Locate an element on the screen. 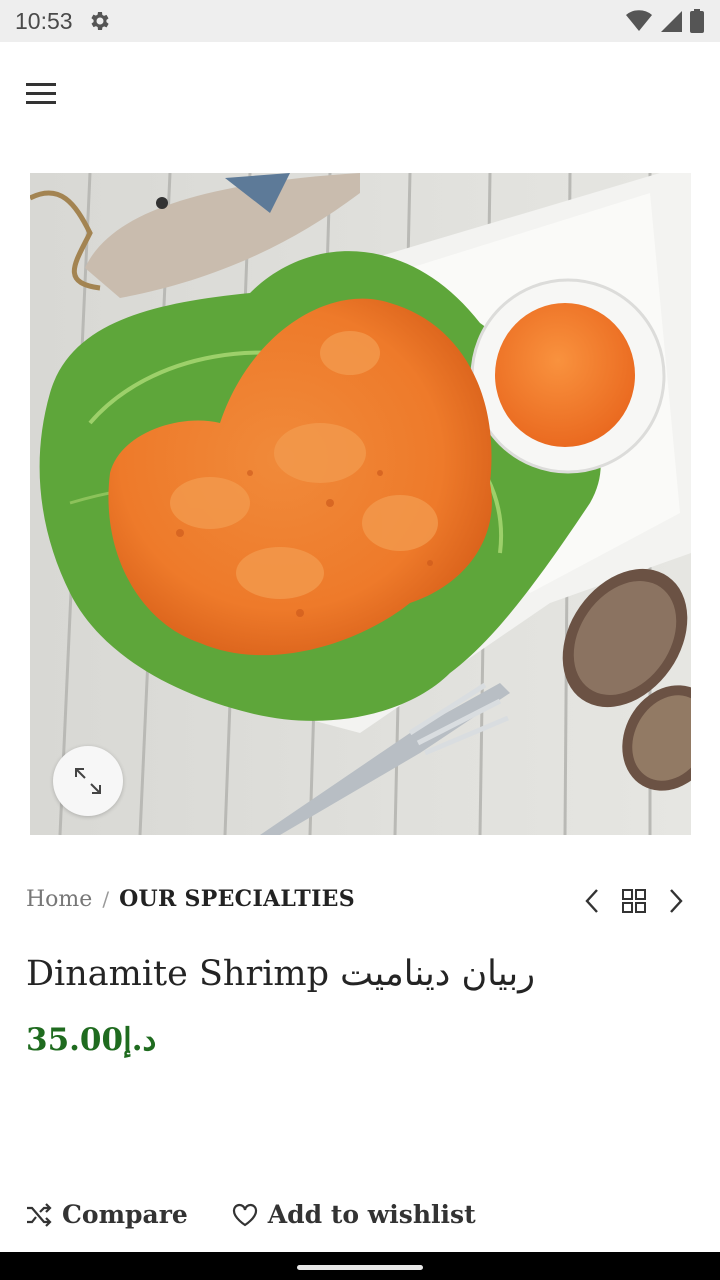 This screenshot has height=1280, width=720. expand-image-button is located at coordinates (88, 781).